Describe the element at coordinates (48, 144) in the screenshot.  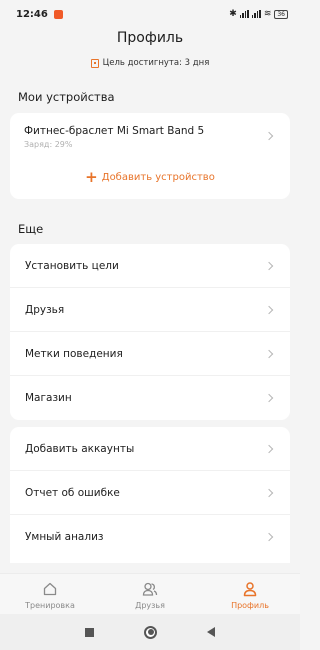
I see `device-charge: Заряд: 29%` at that location.